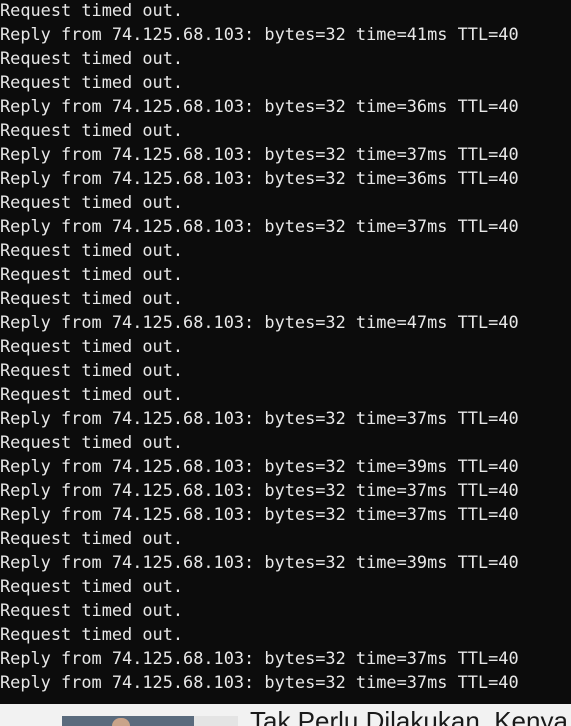 This screenshot has width=571, height=726. I want to click on thumbnail-margin, so click(216, 721).